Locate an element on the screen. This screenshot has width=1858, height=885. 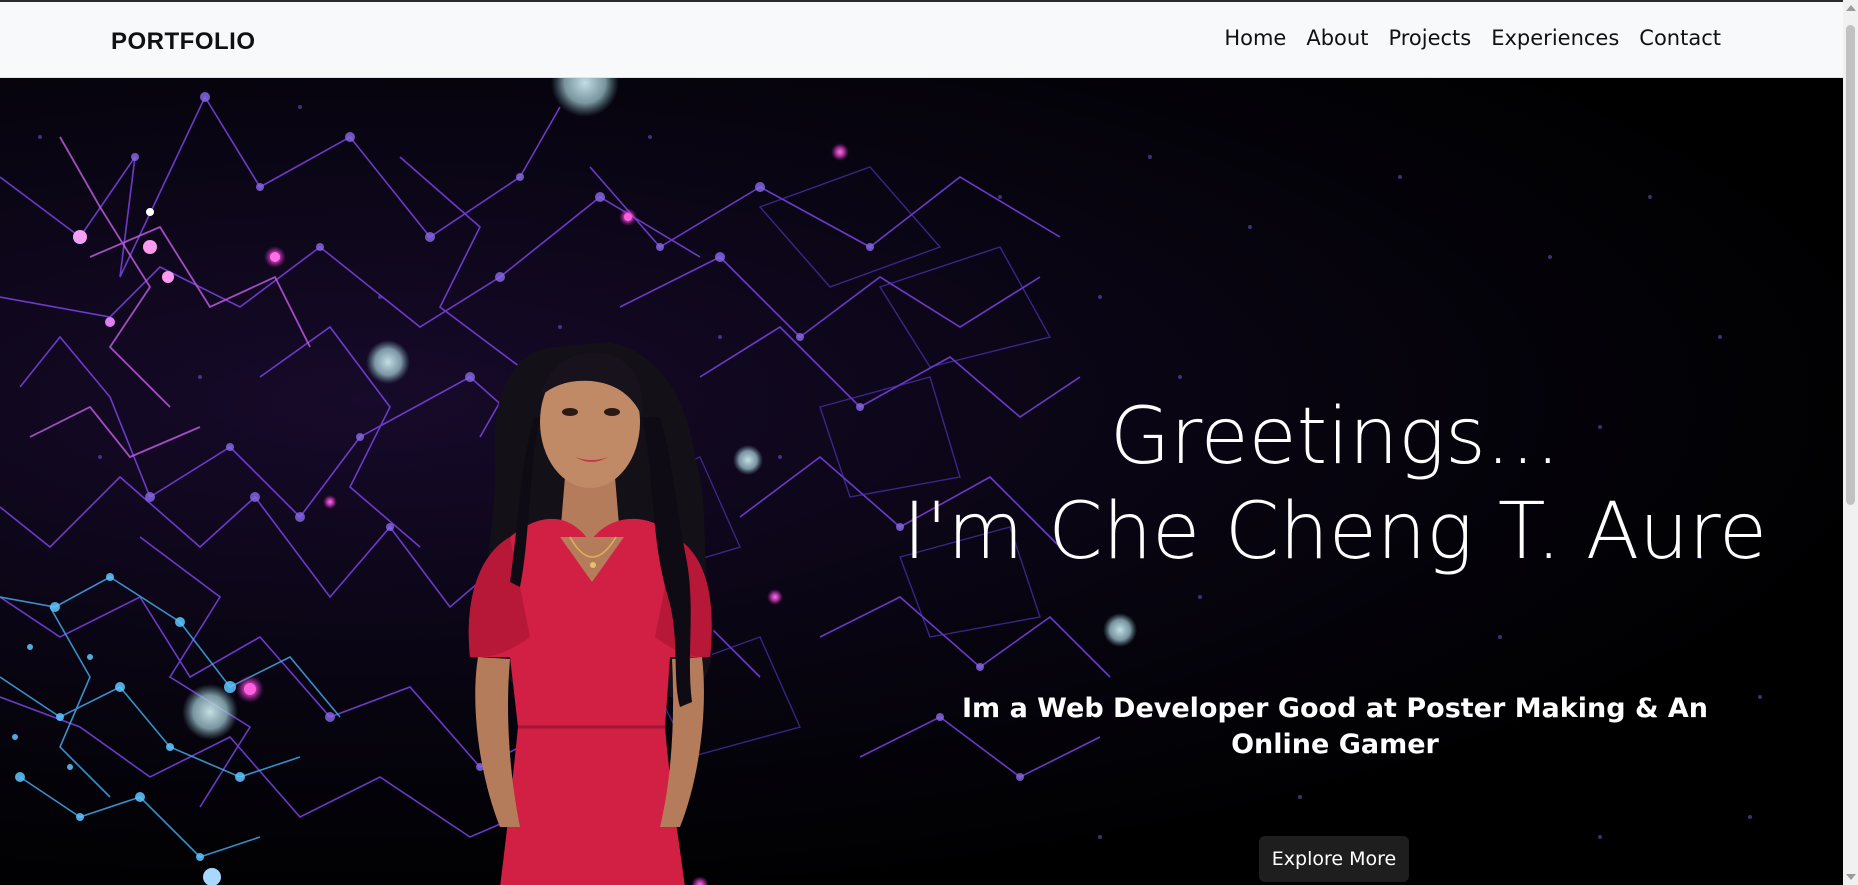
nav-link-experiences: Experiences is located at coordinates (1555, 38).